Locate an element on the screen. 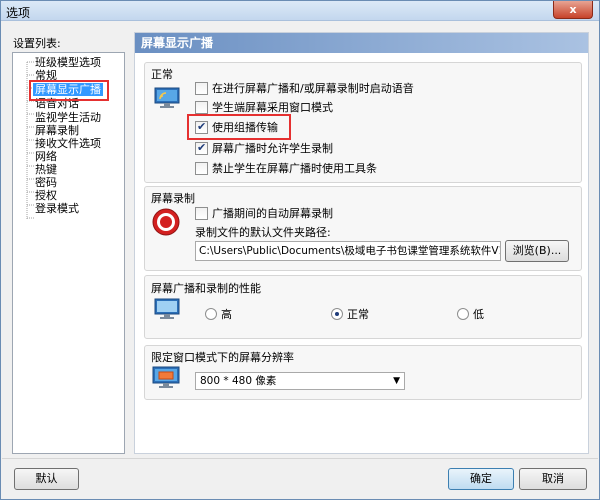 This screenshot has height=500, width=600. option-auto-record: 广播期间的自动屏幕录制 is located at coordinates (264, 213).